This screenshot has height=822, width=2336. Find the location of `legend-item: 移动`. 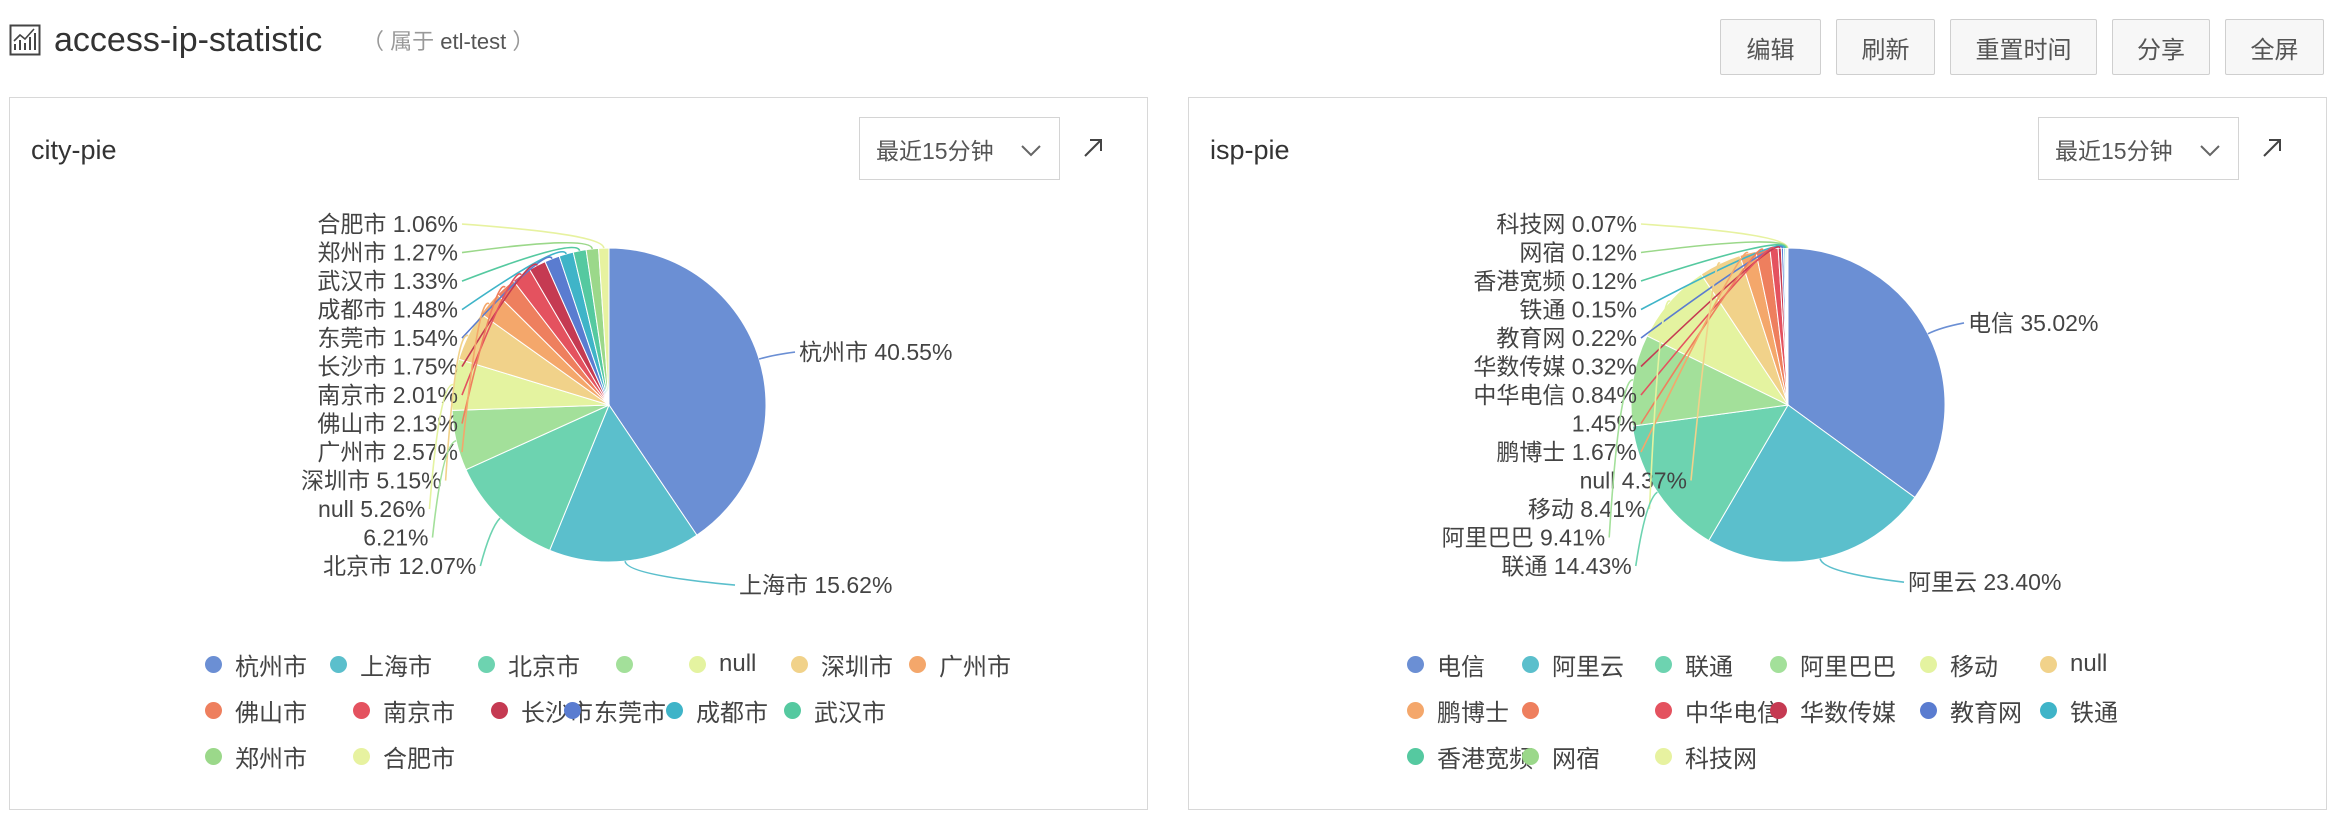

legend-item: 移动 is located at coordinates (1980, 664).